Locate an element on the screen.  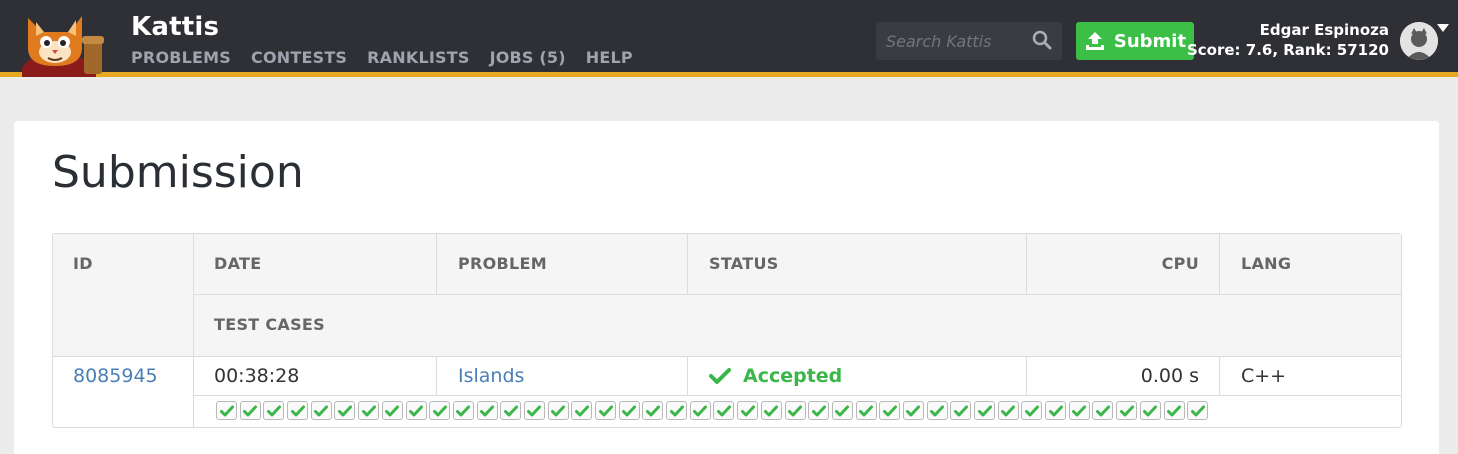
column-header-date: DATE is located at coordinates (238, 263).